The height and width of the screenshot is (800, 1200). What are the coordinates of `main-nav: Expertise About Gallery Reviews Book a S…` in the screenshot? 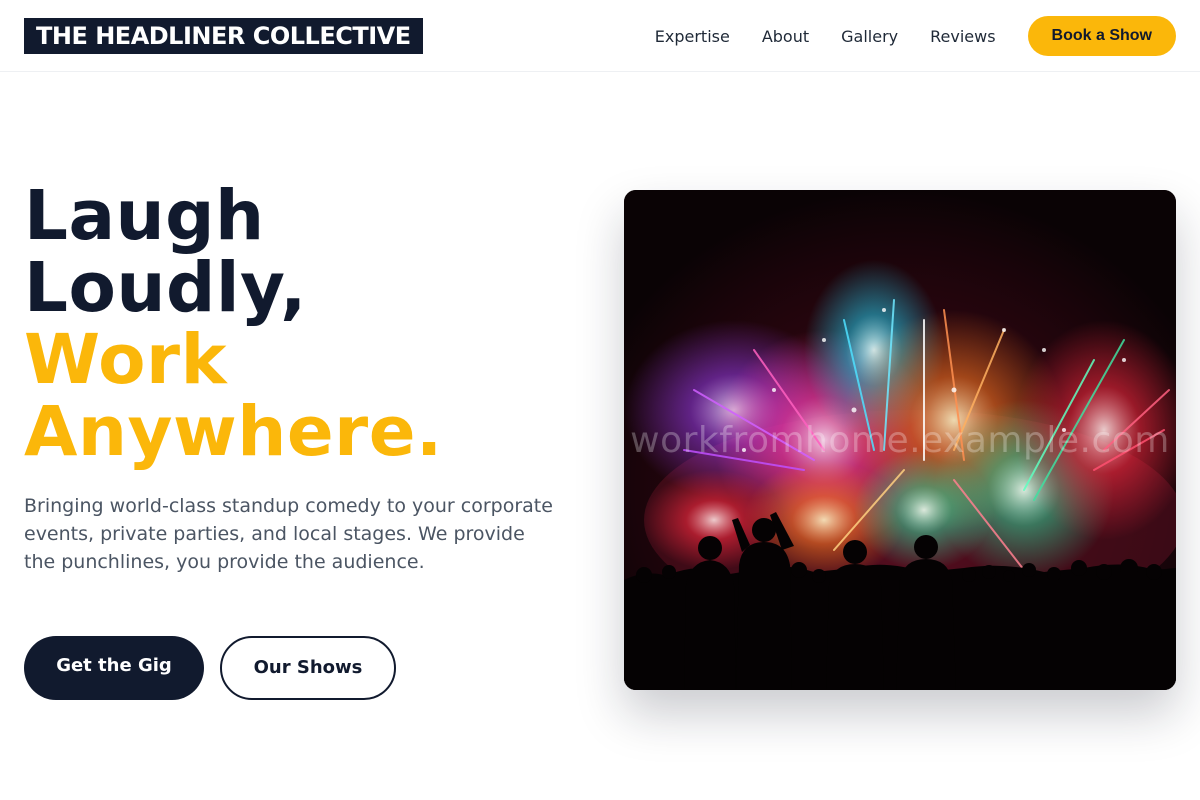 It's located at (915, 36).